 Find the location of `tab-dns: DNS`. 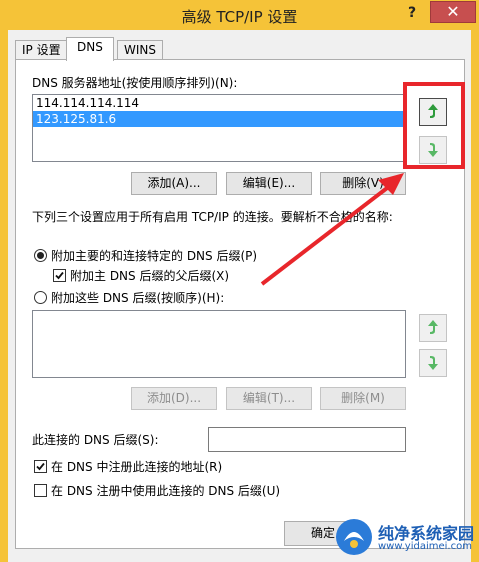

tab-dns: DNS is located at coordinates (90, 49).